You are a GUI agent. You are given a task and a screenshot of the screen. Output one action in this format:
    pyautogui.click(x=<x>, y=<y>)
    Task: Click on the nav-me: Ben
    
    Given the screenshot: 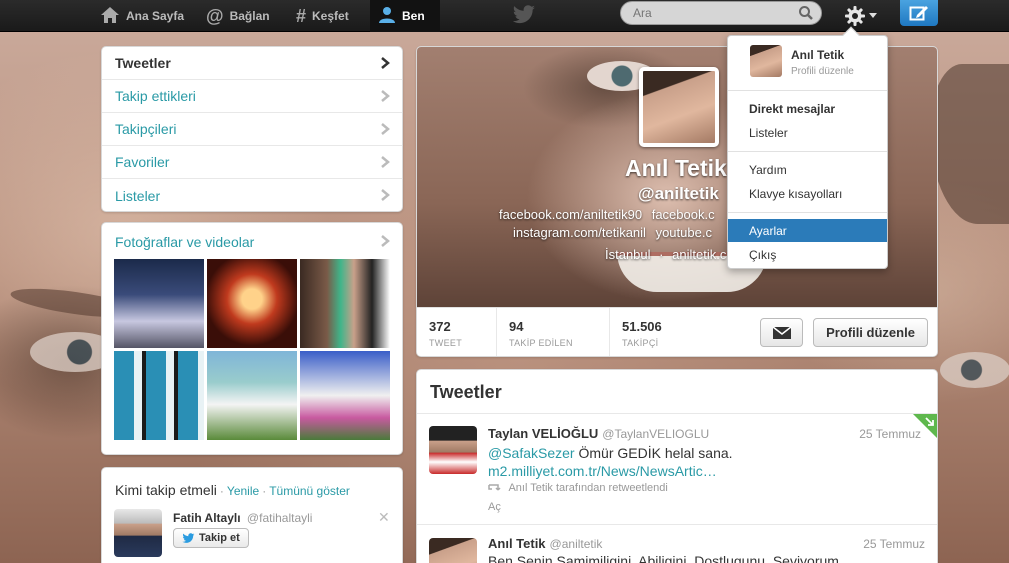 What is the action you would take?
    pyautogui.click(x=405, y=16)
    